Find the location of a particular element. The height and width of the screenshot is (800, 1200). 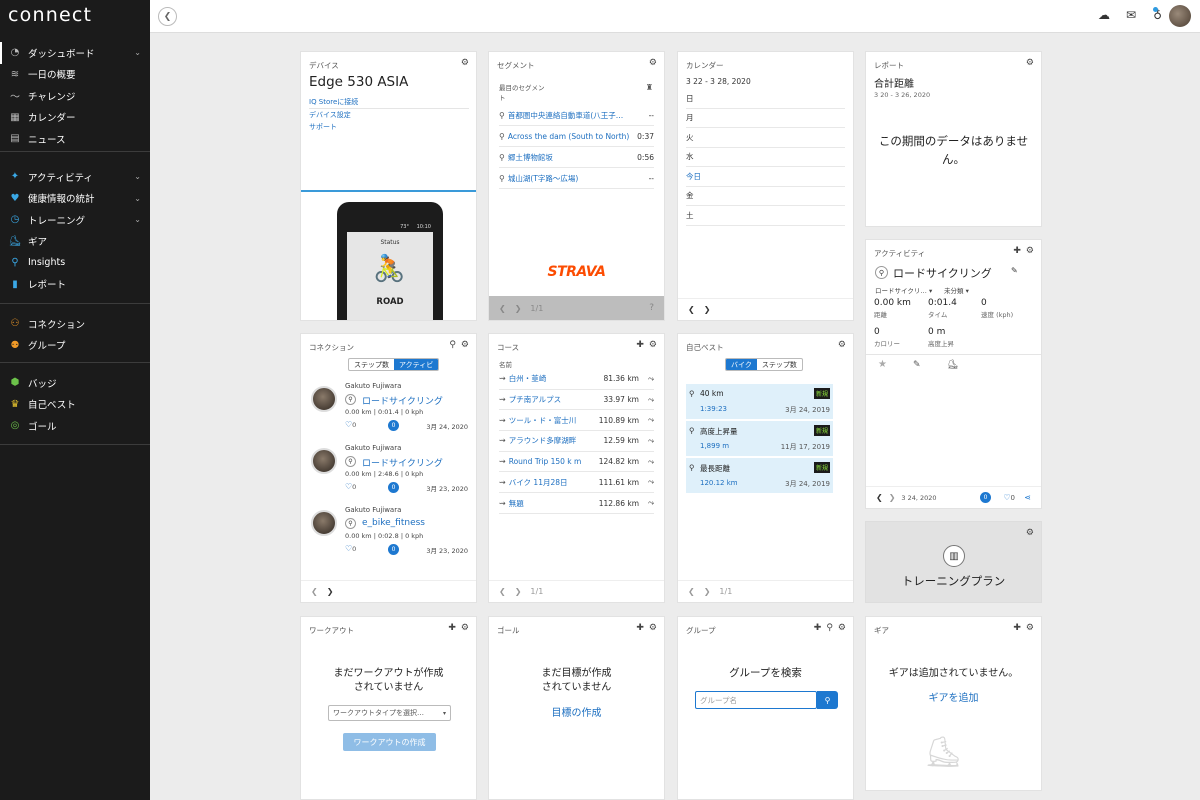

calendar-day-row: 水 is located at coordinates (765, 157).